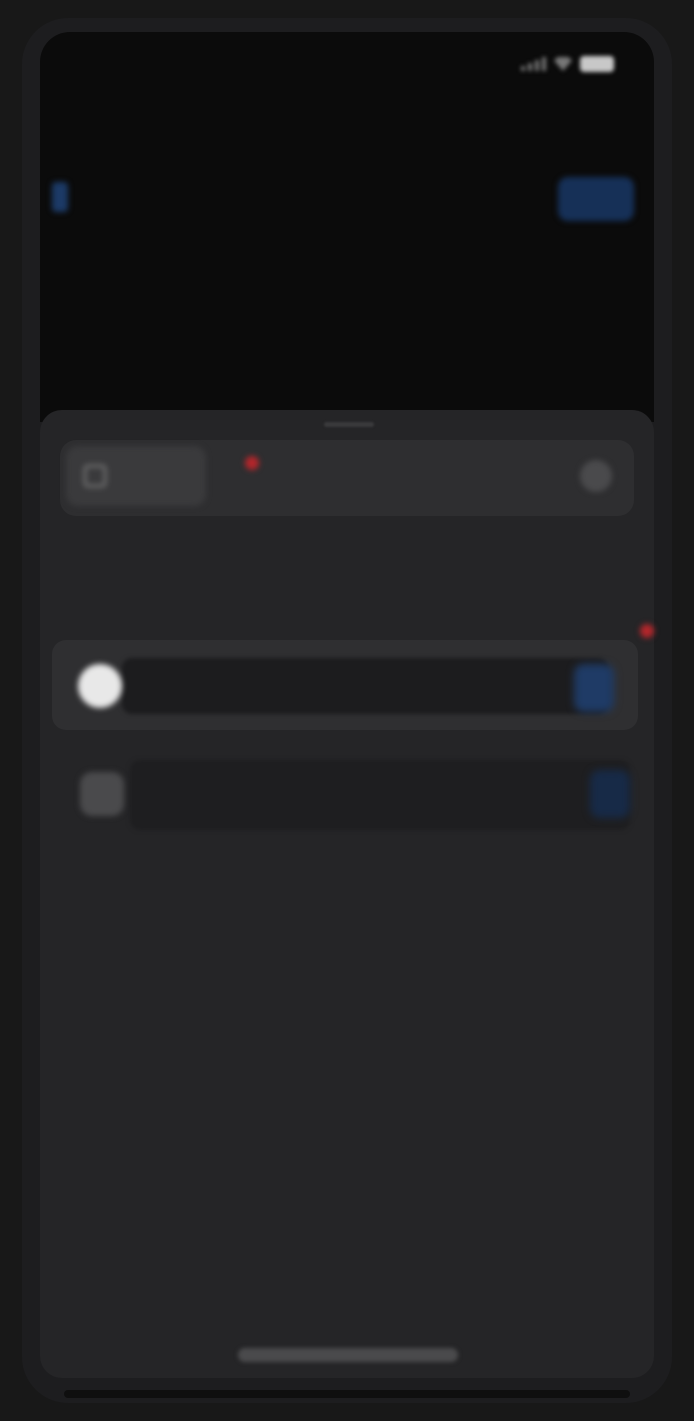  Describe the element at coordinates (347, 1394) in the screenshot. I see `bottom-edge` at that location.